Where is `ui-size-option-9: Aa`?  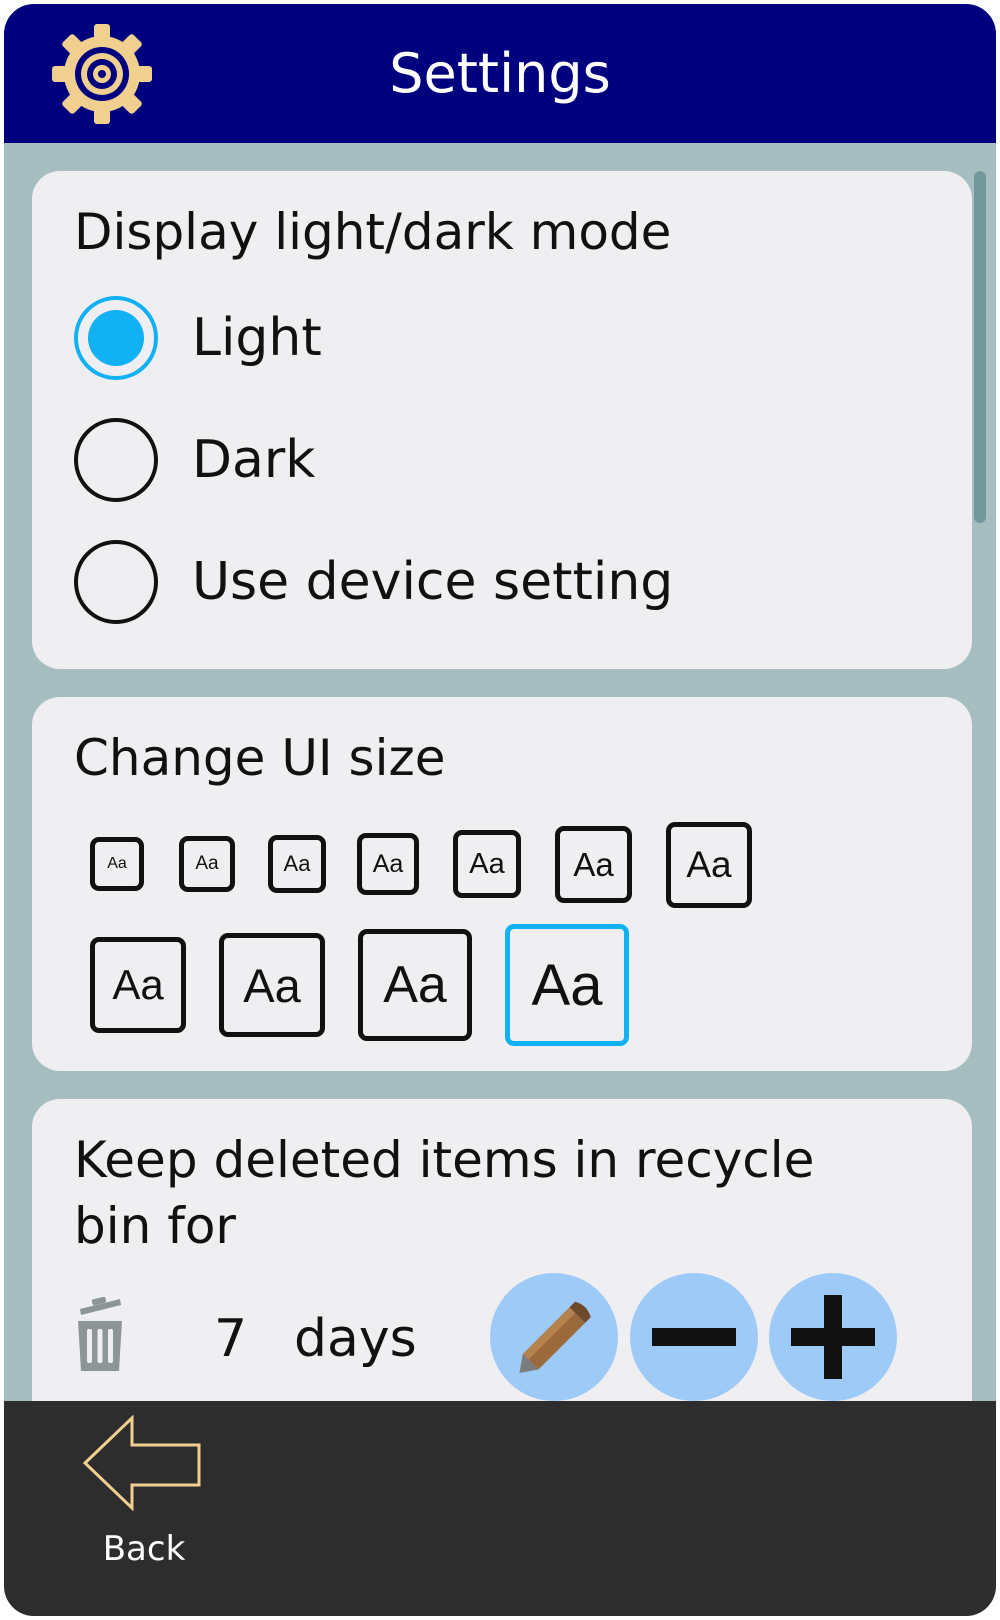 ui-size-option-9: Aa is located at coordinates (272, 985).